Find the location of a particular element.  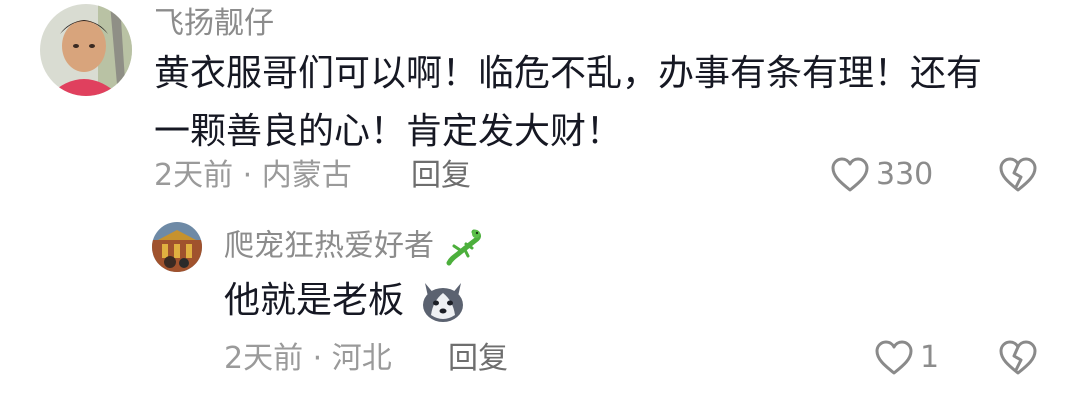

like-button: 1 is located at coordinates (906, 358).